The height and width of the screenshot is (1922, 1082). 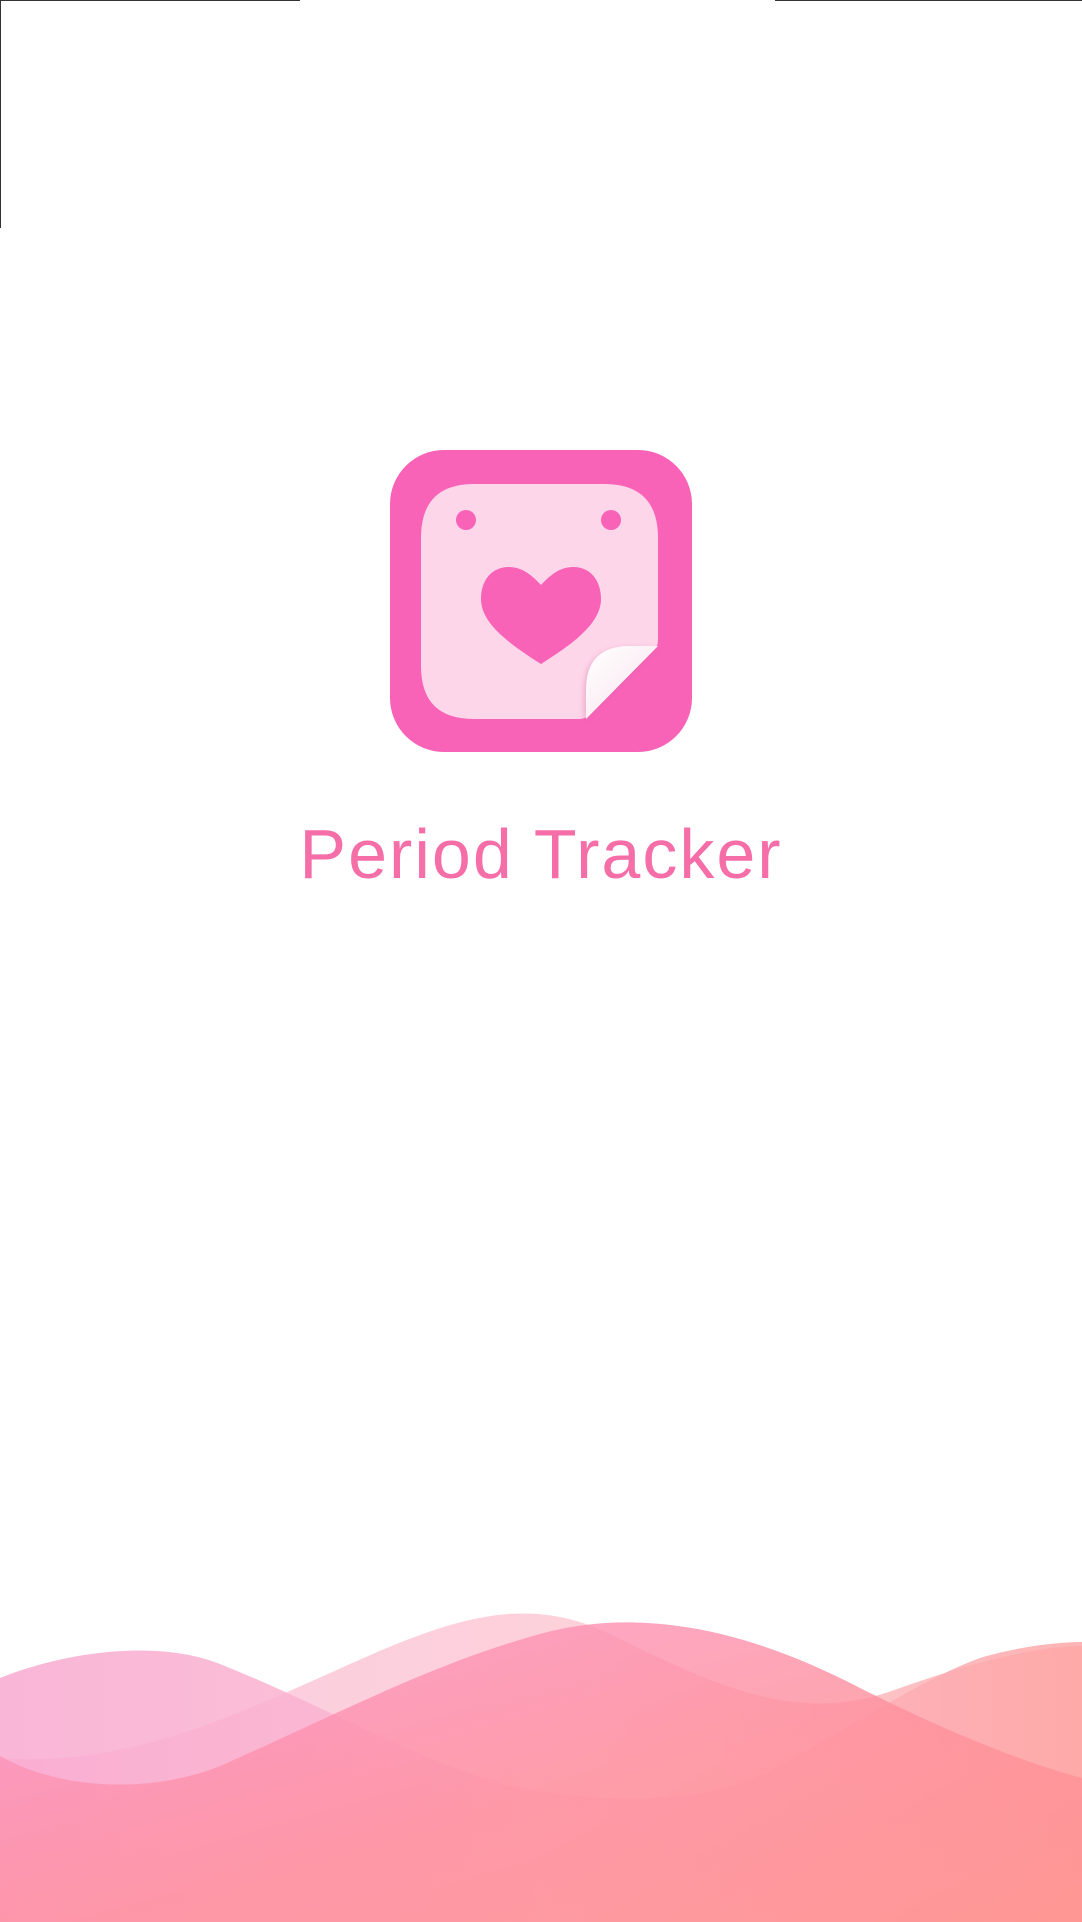 What do you see at coordinates (541, 854) in the screenshot?
I see `app-title: Period Tracker` at bounding box center [541, 854].